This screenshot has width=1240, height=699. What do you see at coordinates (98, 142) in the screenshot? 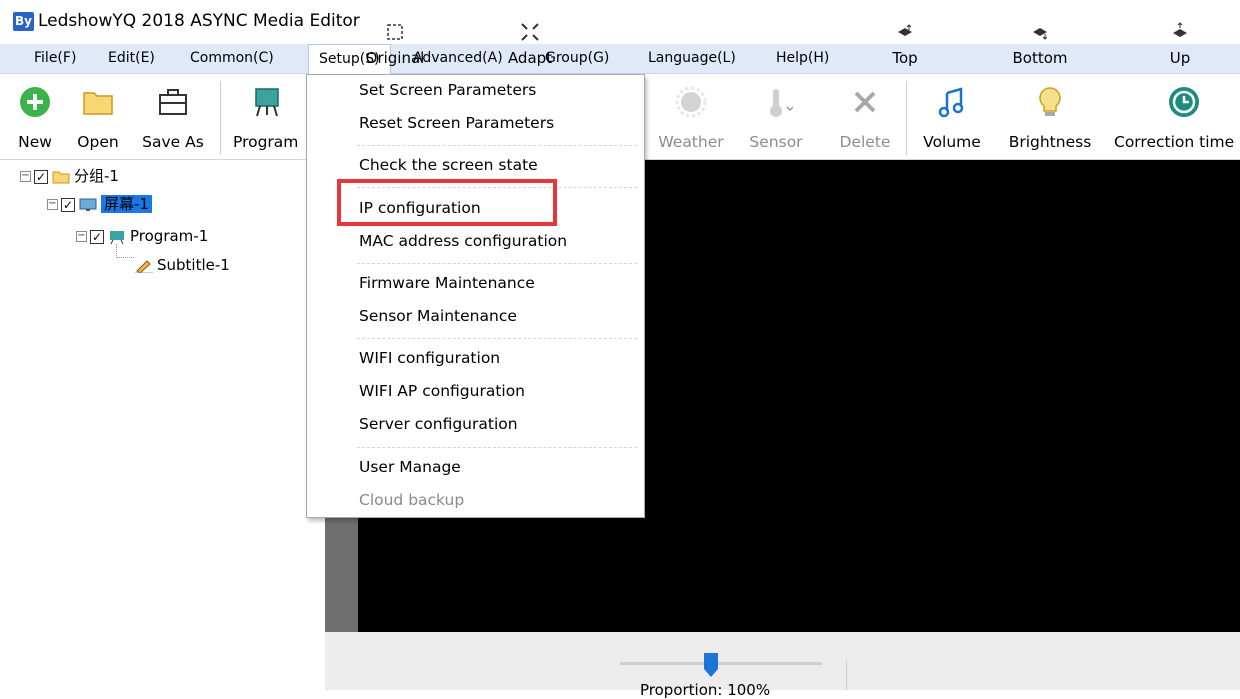
I see `open-label: Open` at bounding box center [98, 142].